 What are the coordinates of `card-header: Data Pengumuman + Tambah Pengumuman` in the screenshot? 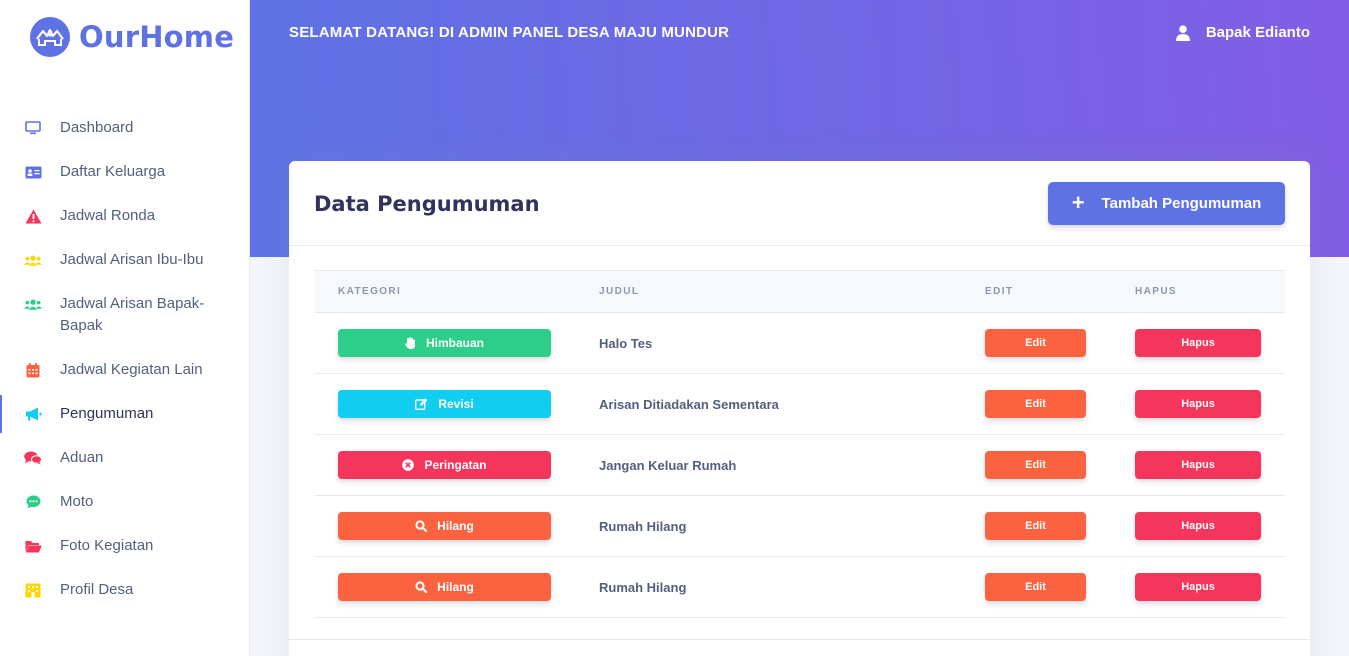 It's located at (799, 203).